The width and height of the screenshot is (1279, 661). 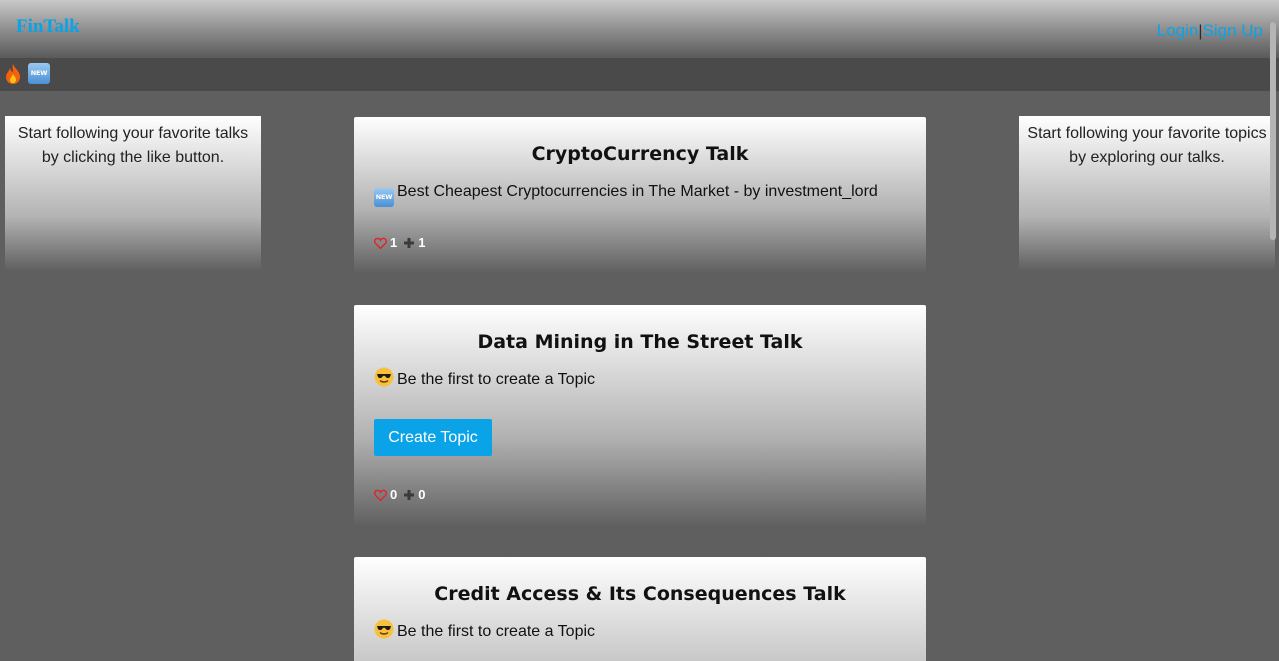 What do you see at coordinates (640, 154) in the screenshot?
I see `talk-title: CryptoCurrency Talk` at bounding box center [640, 154].